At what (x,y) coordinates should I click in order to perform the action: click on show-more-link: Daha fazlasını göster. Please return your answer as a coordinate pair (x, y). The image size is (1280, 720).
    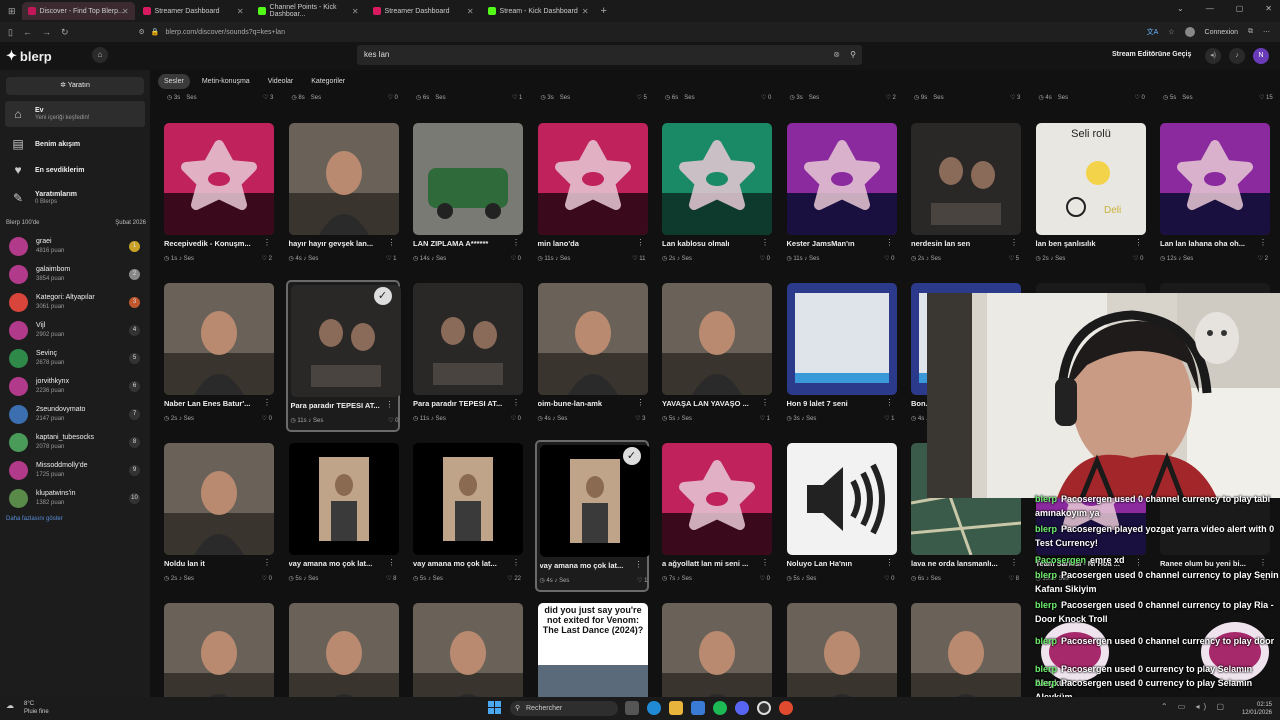
    Looking at the image, I should click on (34, 519).